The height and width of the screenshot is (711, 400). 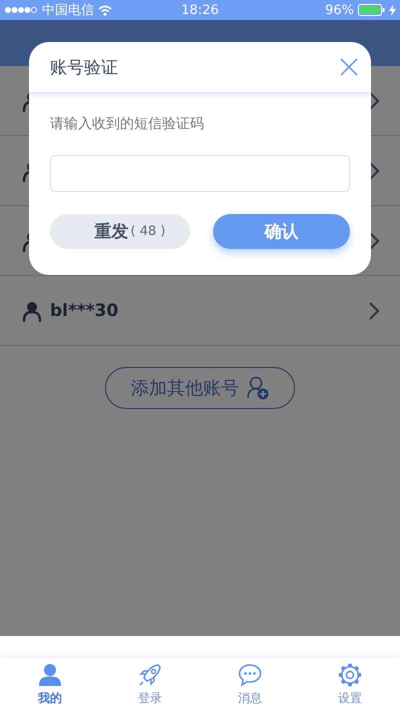 I want to click on confirm-button: 确认, so click(x=281, y=231).